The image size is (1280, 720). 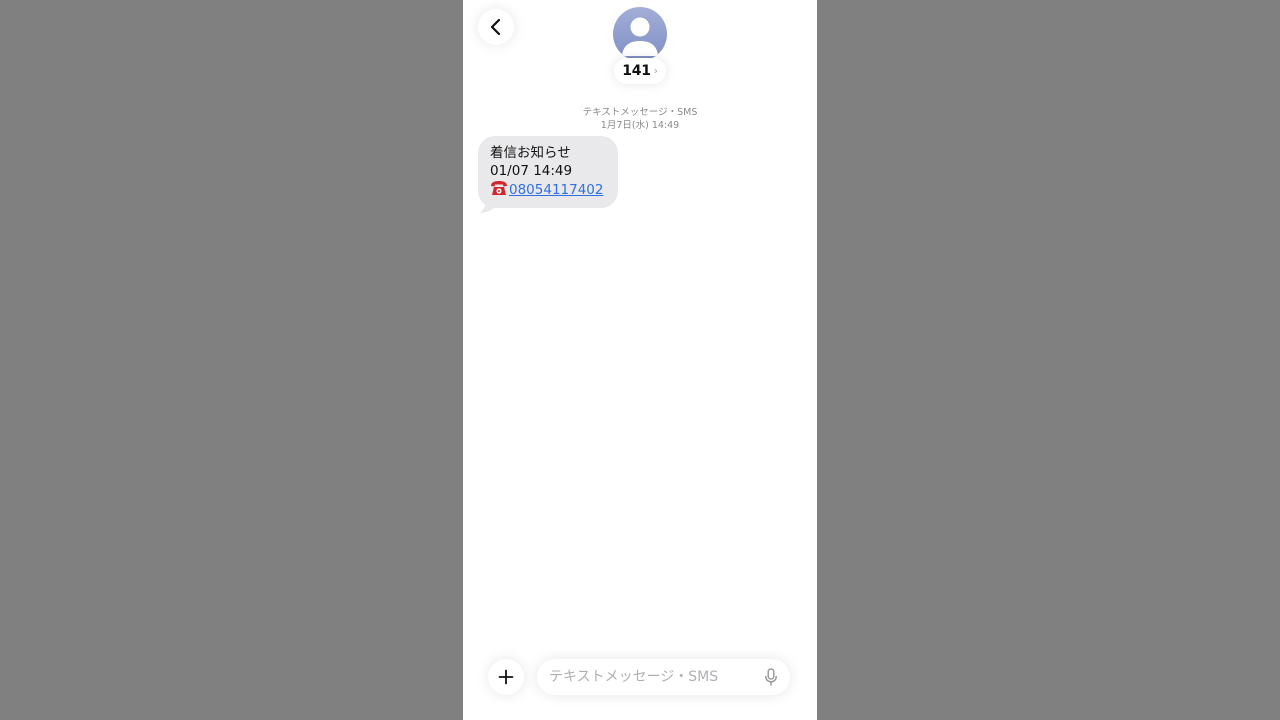 I want to click on contact-avatar, so click(x=640, y=34).